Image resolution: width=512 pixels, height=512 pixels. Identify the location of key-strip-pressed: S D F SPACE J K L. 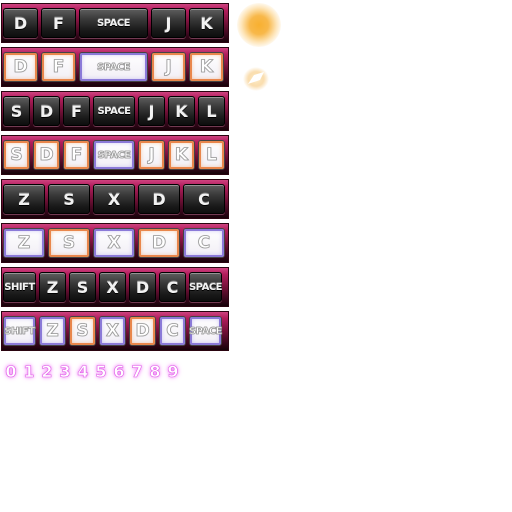
(115, 155).